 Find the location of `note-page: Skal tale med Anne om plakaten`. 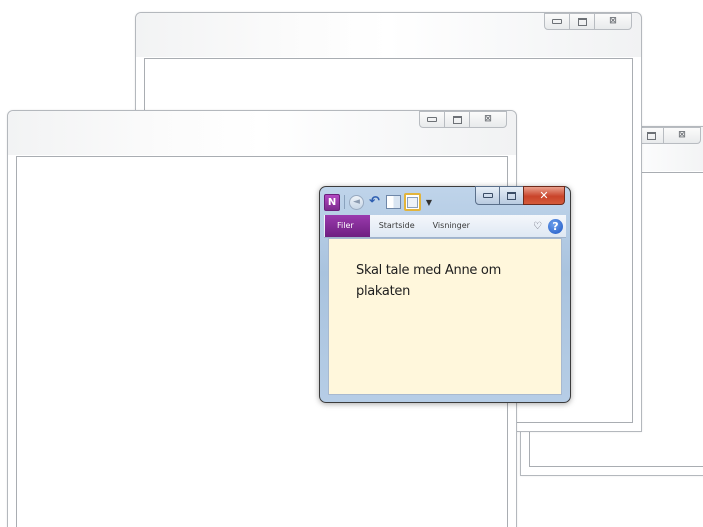

note-page: Skal tale med Anne om plakaten is located at coordinates (445, 316).